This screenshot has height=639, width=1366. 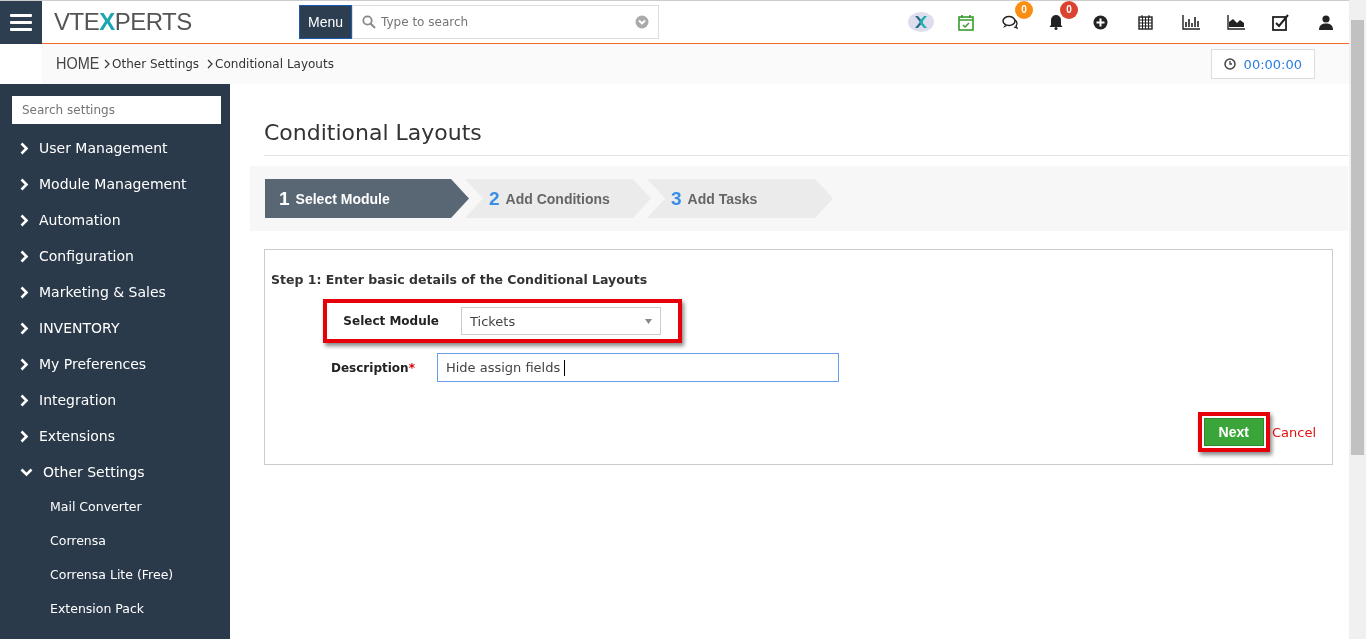 I want to click on timer-text: 00:00:00, so click(x=1272, y=64).